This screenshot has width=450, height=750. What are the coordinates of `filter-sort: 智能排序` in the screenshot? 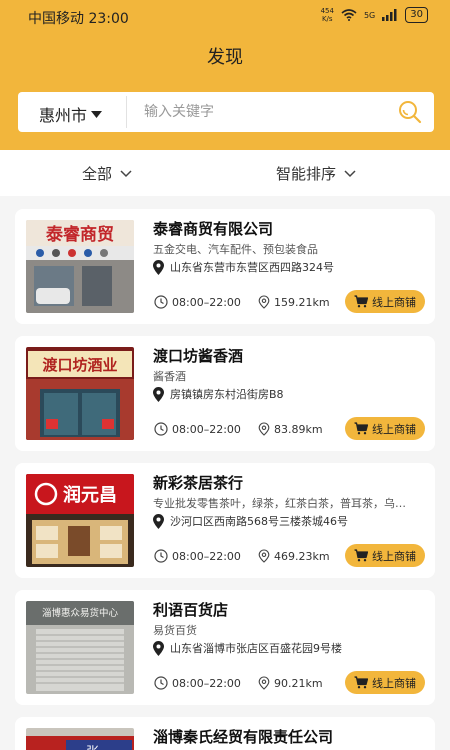 It's located at (316, 173).